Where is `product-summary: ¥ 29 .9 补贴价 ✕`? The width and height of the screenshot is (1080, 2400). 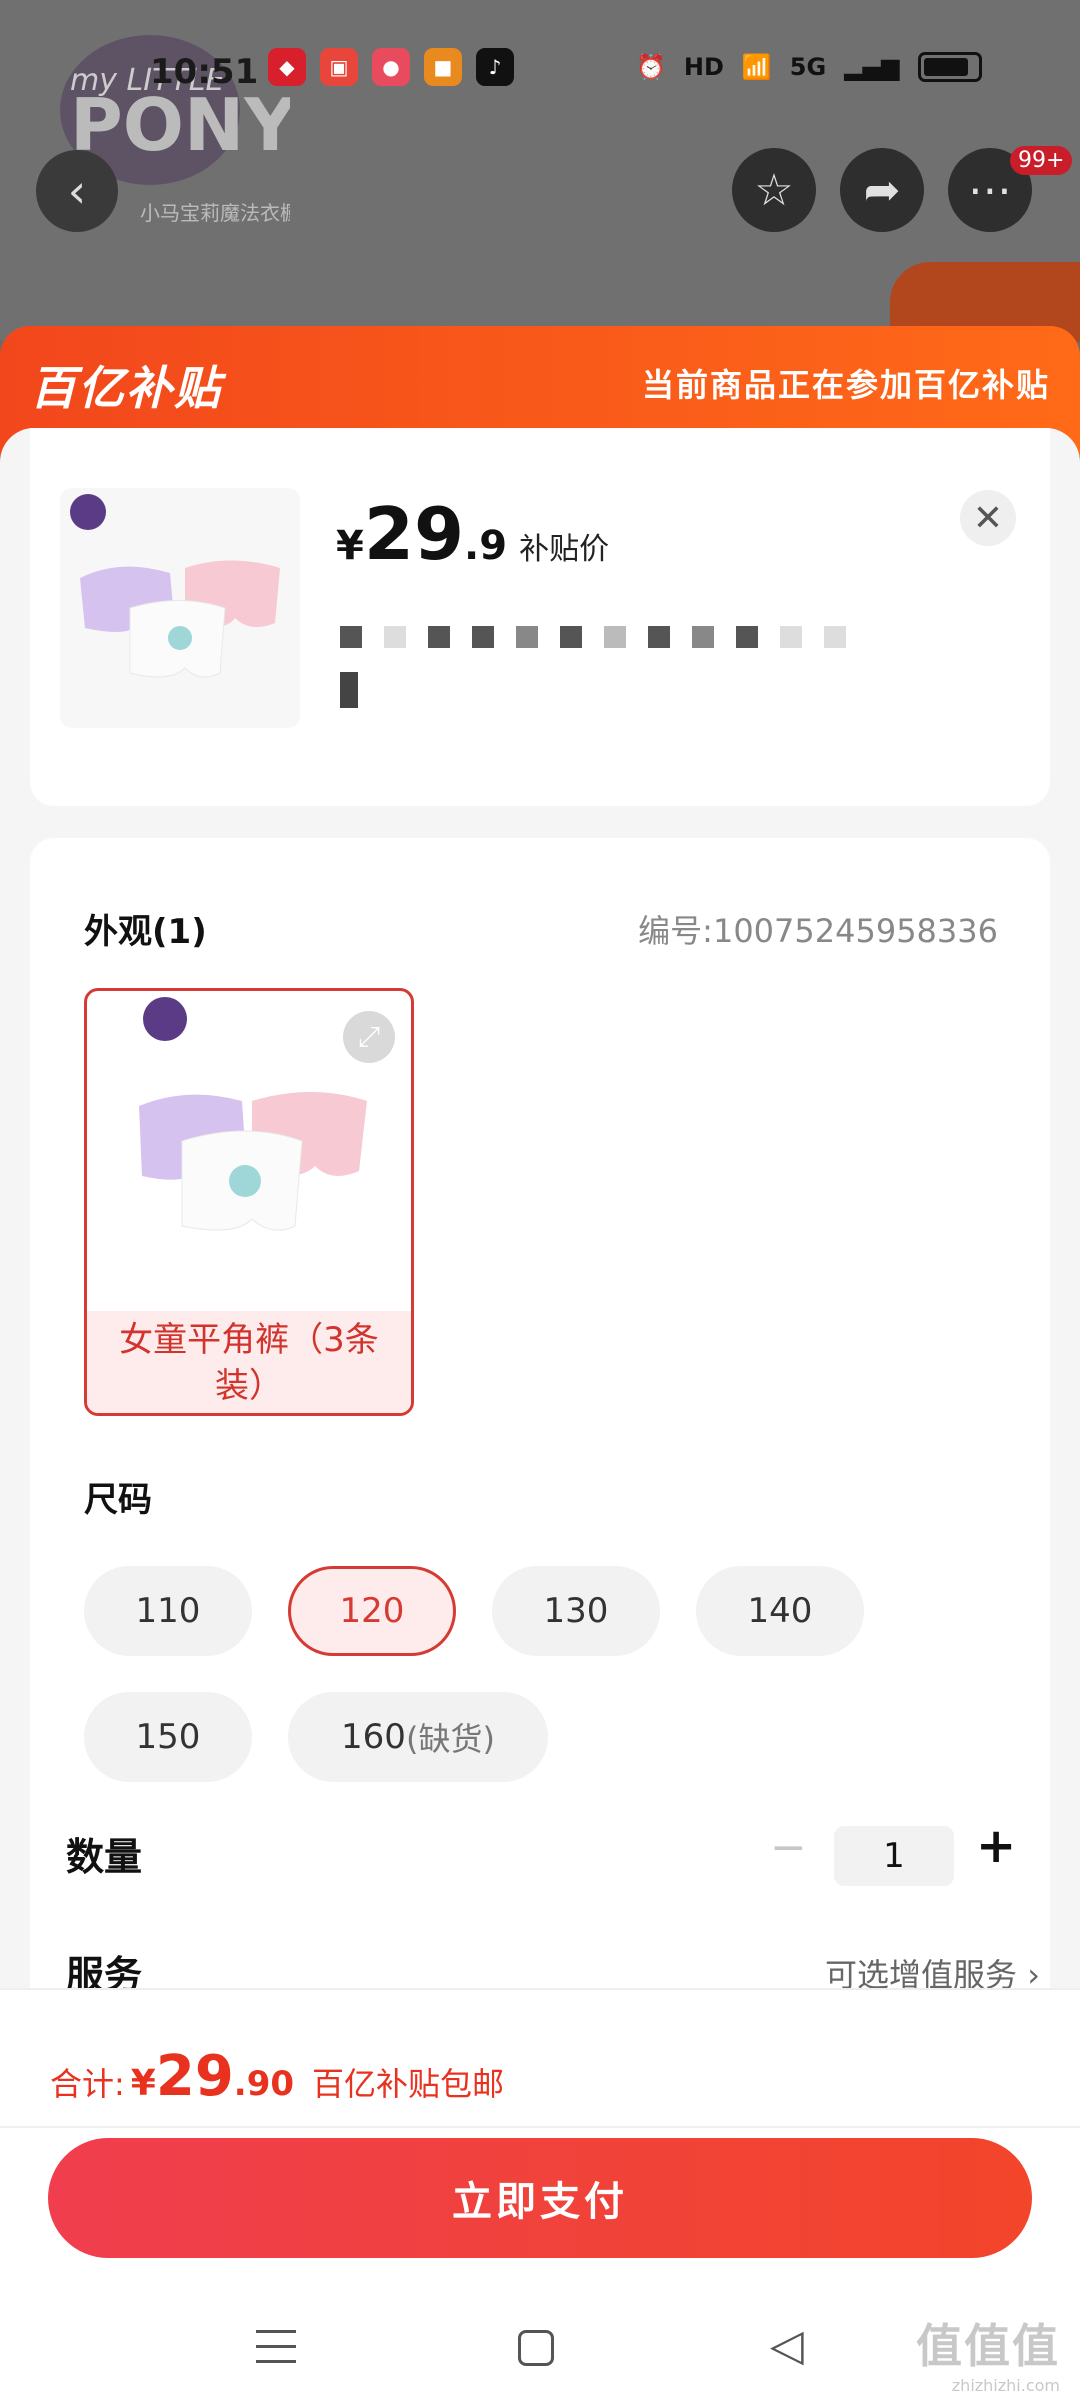
product-summary: ¥ 29 .9 补贴价 ✕ is located at coordinates (540, 617).